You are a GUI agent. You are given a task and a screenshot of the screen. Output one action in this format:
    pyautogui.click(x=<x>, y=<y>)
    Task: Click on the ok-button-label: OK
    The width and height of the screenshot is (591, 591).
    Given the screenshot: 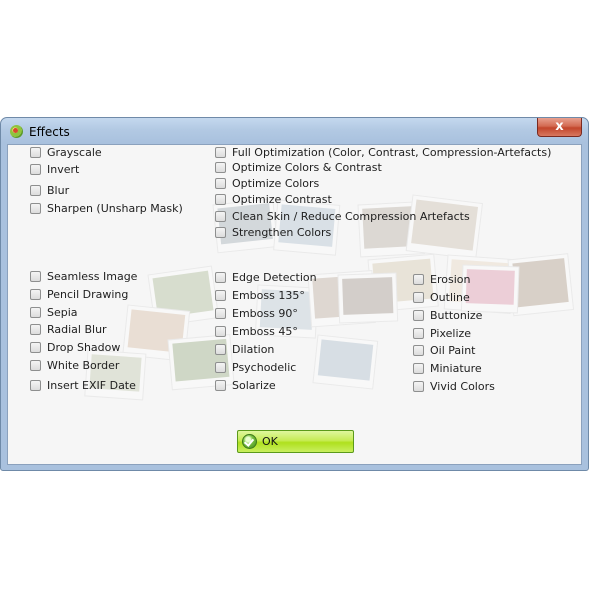 What is the action you would take?
    pyautogui.click(x=270, y=441)
    